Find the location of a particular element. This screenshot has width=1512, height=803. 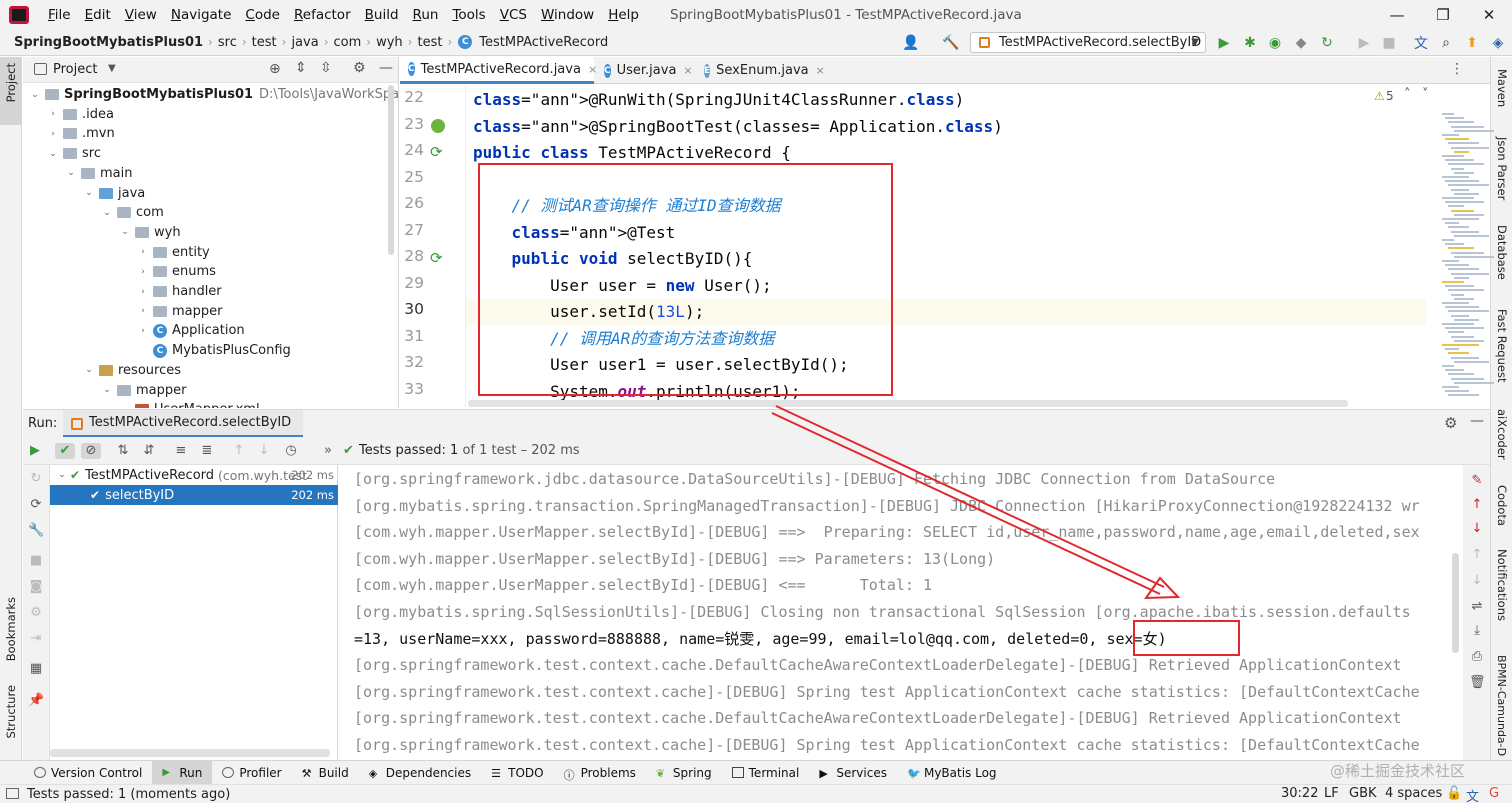

debug-icon: ✱ is located at coordinates (1250, 43).